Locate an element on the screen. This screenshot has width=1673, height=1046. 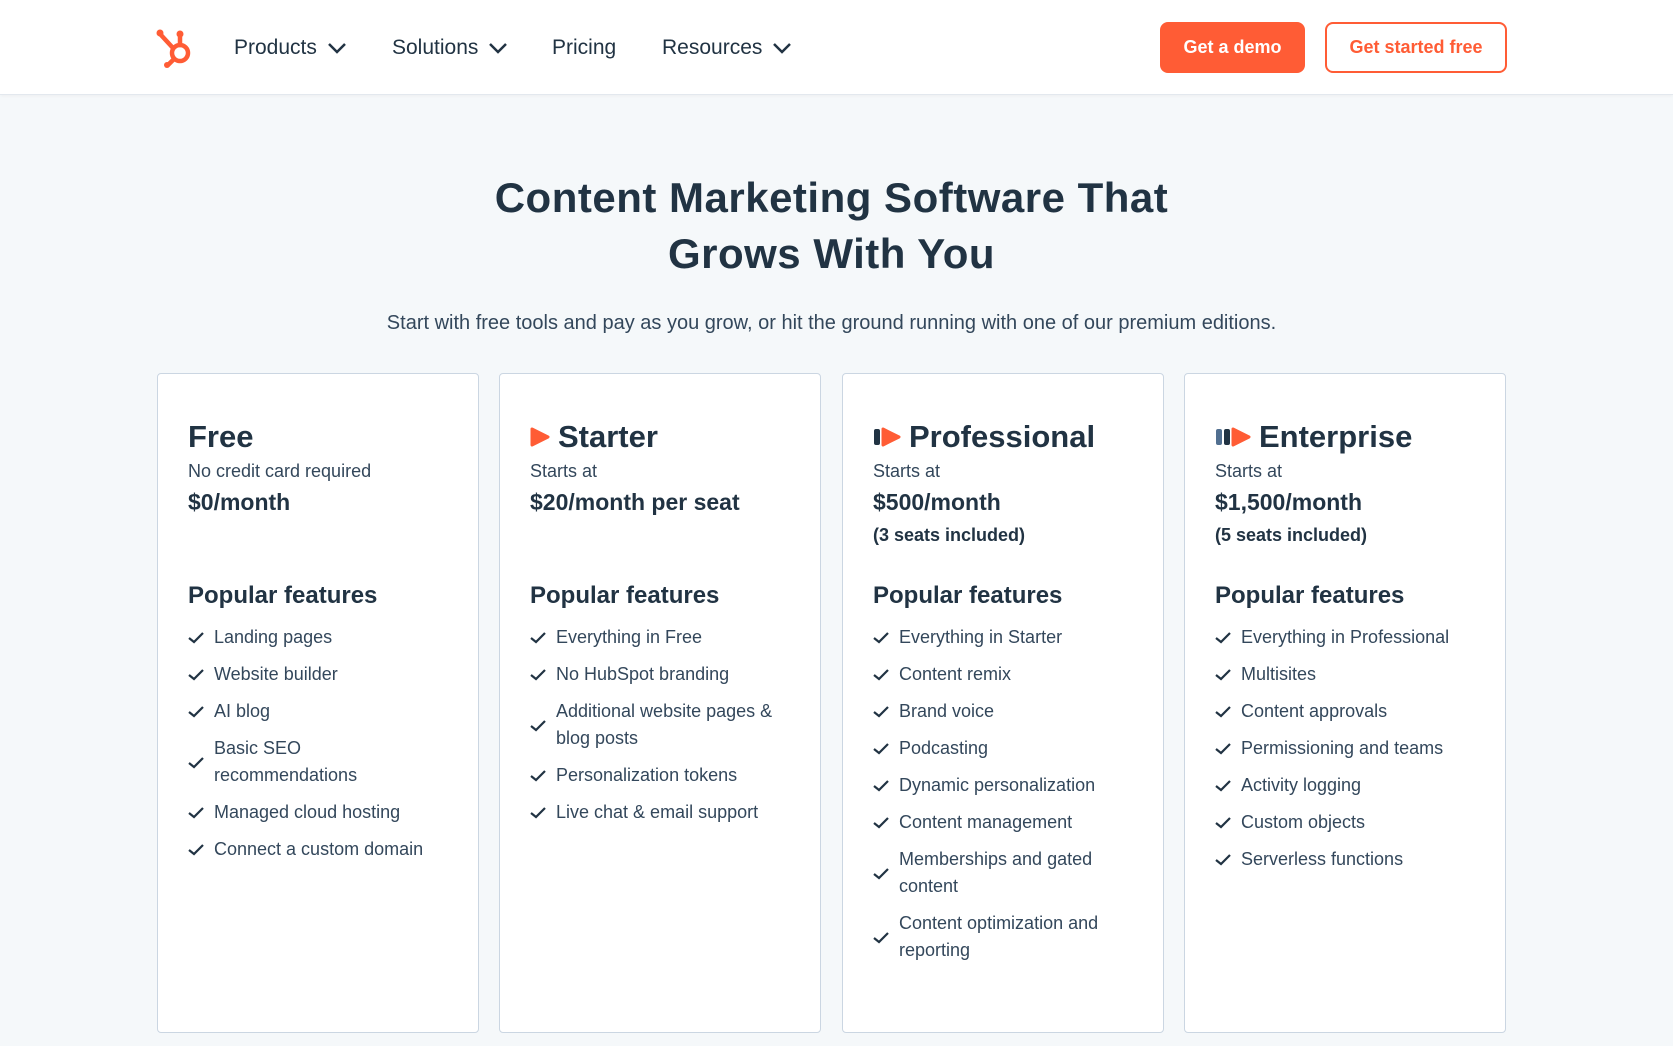
get-demo-button: Get a demo is located at coordinates (1232, 47).